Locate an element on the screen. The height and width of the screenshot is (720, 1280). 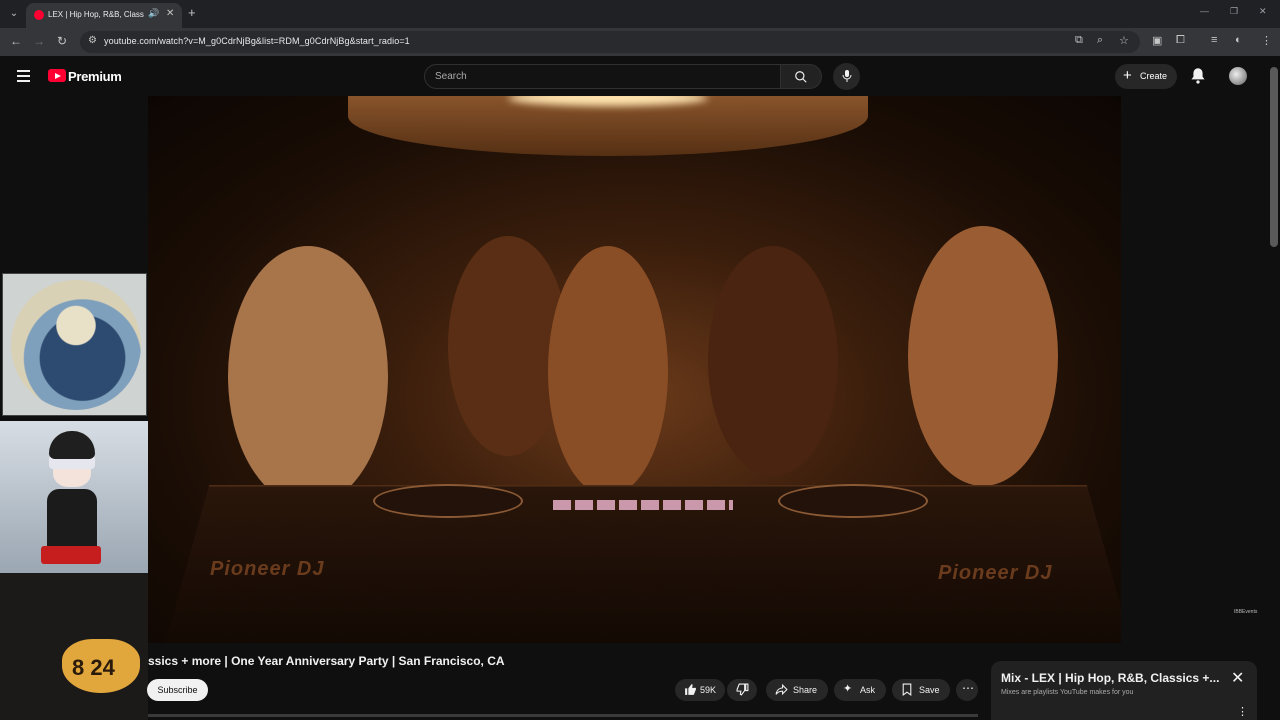
share-arrow-icon is located at coordinates (781, 689).